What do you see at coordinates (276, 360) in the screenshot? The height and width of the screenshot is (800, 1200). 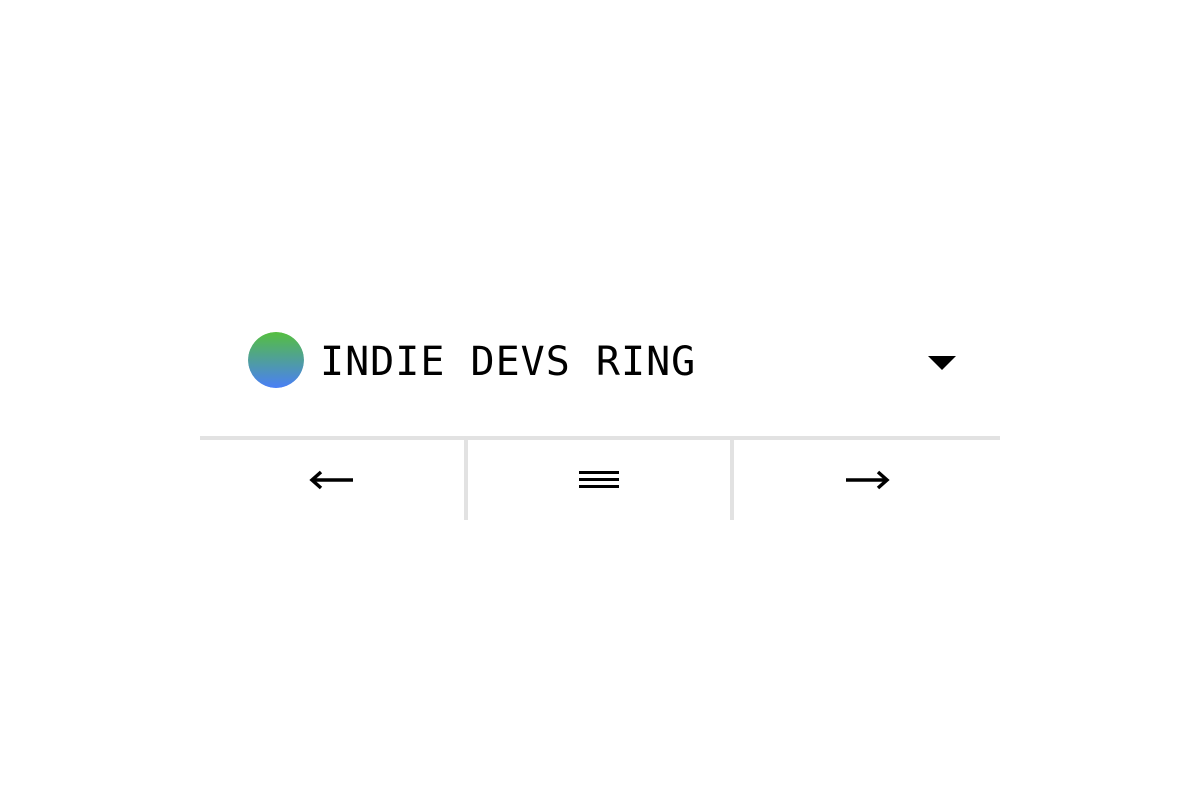 I see `ring-logo` at bounding box center [276, 360].